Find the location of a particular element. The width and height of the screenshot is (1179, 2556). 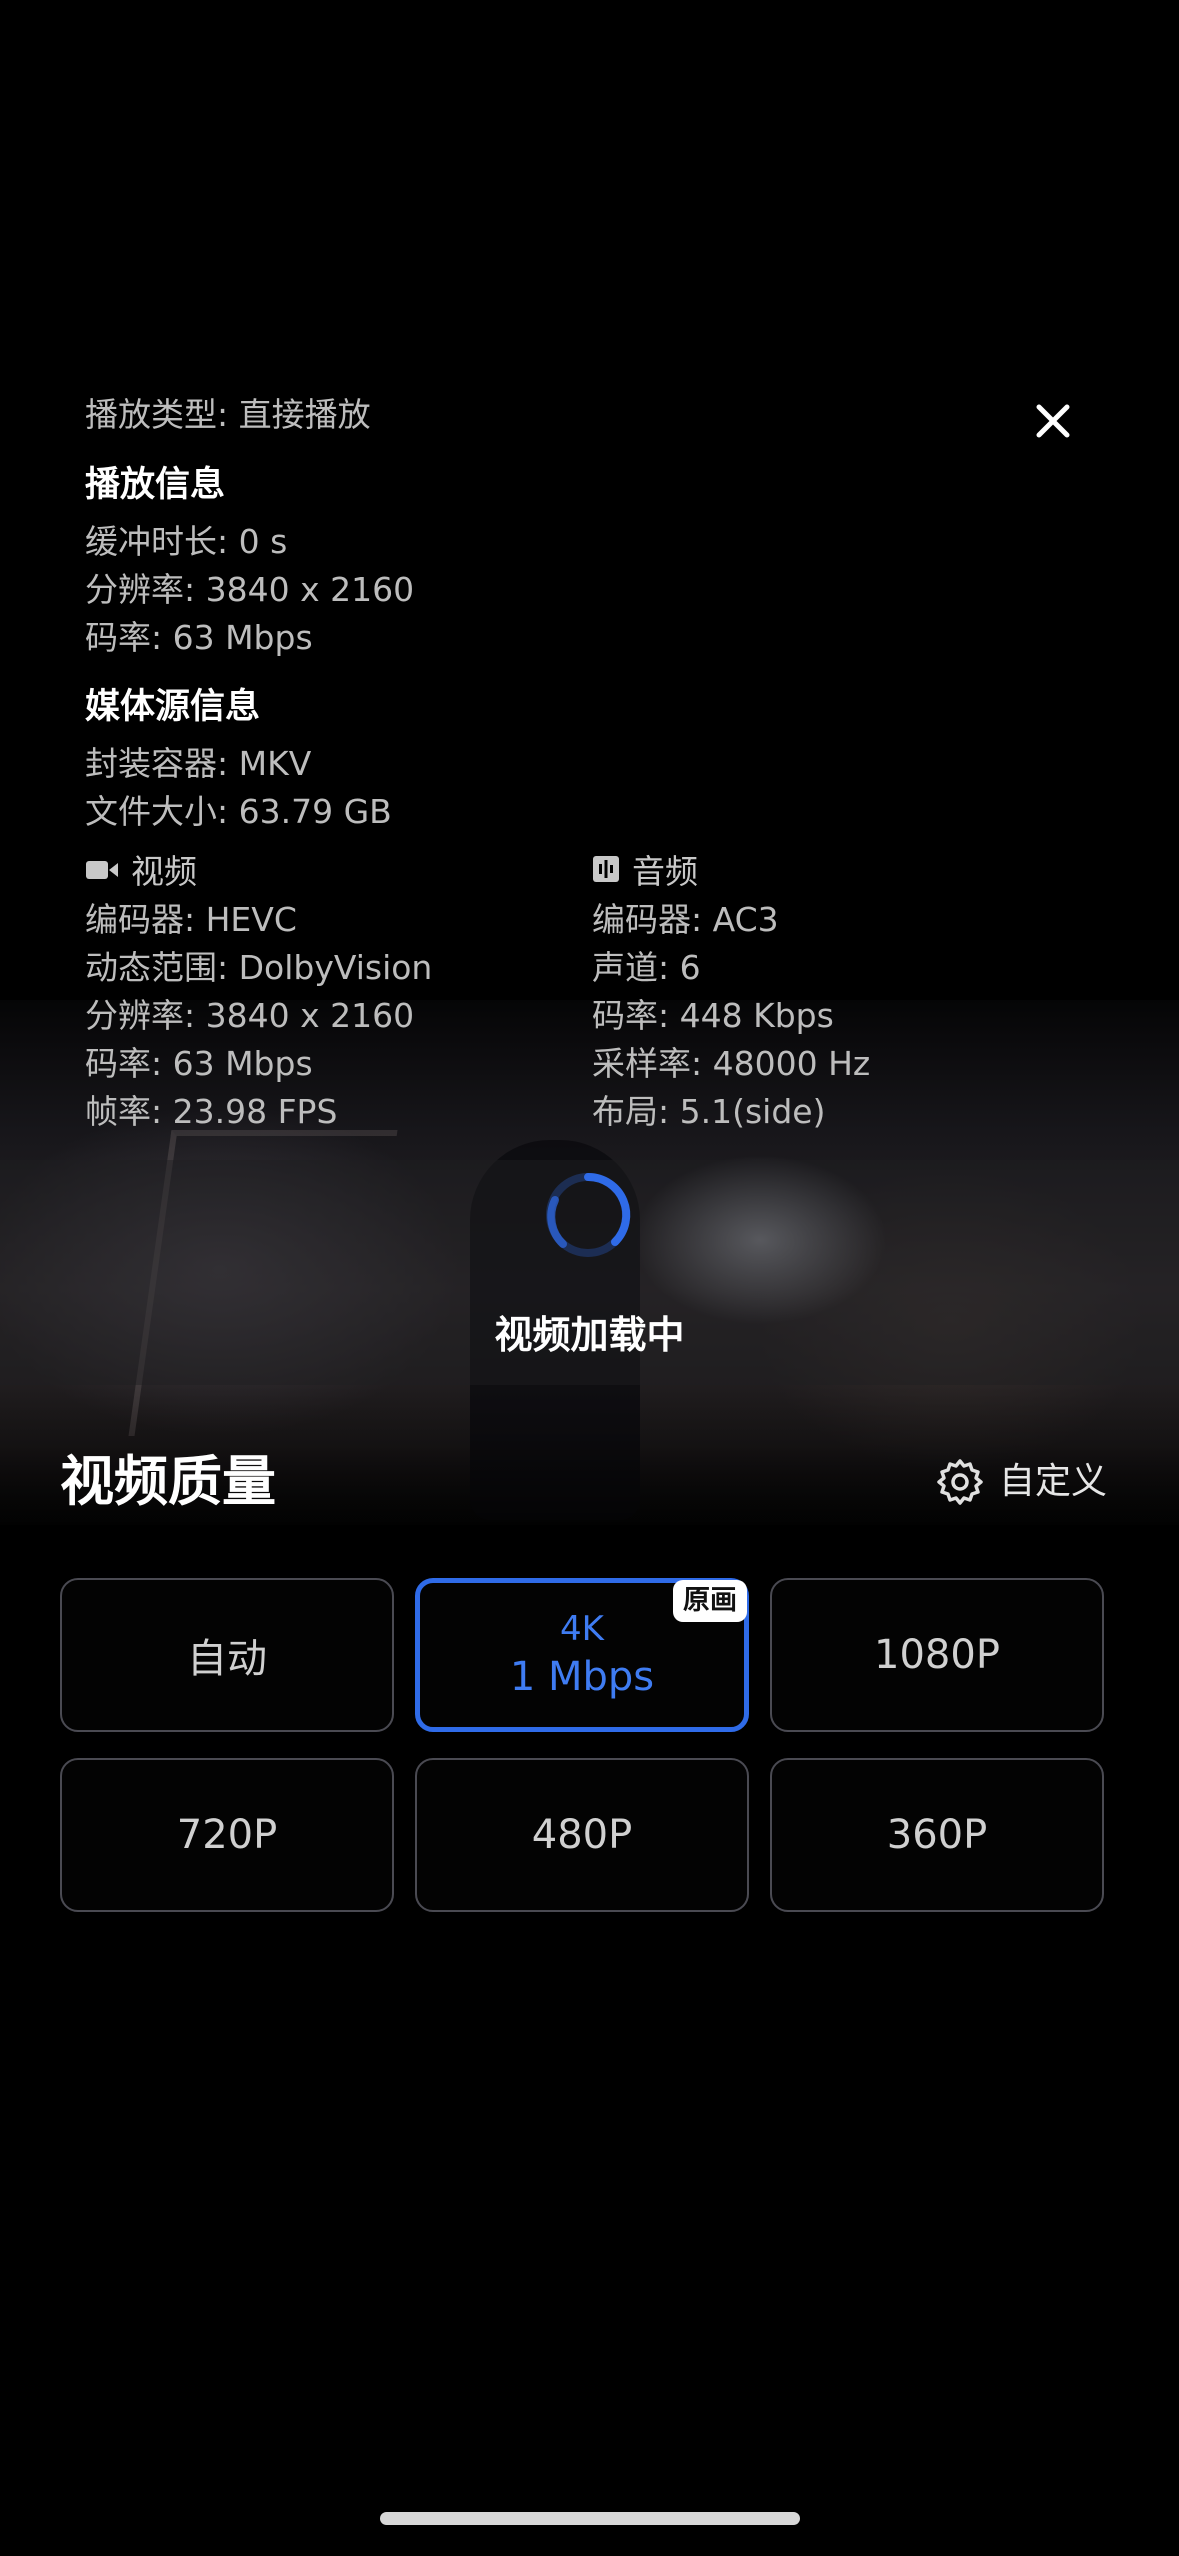

quality-option-bitrate-label: 1 Mbps is located at coordinates (582, 1677).